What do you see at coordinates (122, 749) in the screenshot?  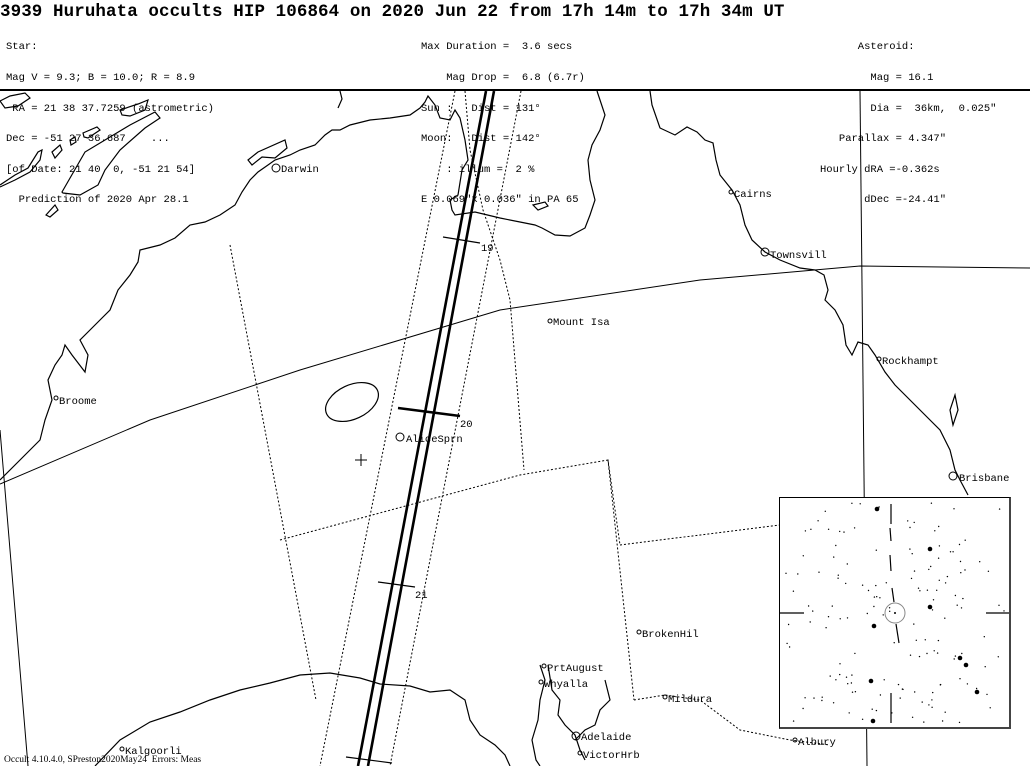 I see `city-marker-kalgoorlie` at bounding box center [122, 749].